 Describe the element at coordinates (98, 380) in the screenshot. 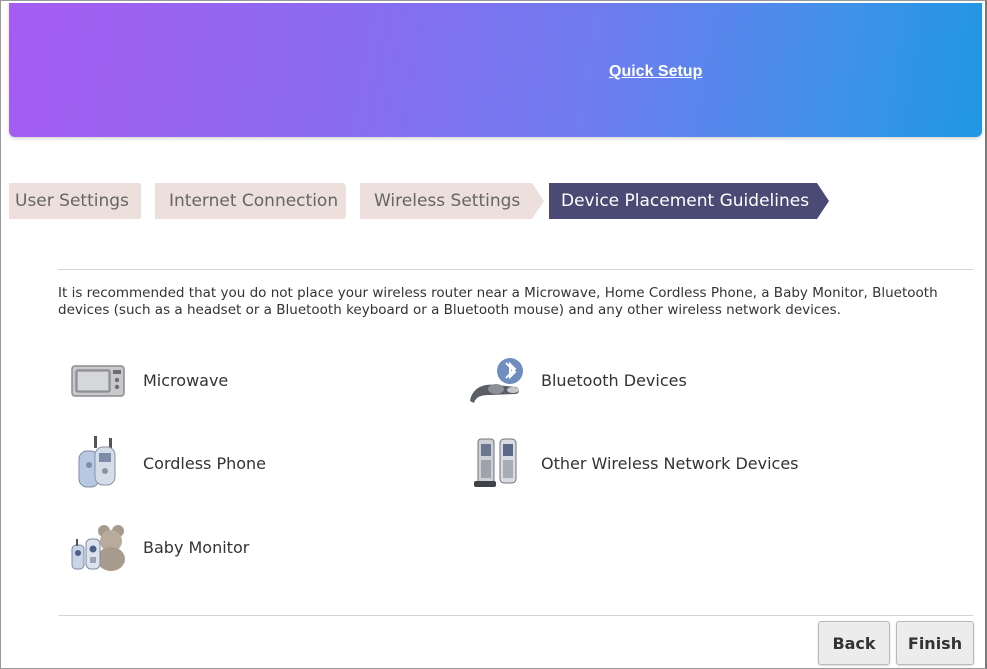

I see `microwave-icon` at that location.